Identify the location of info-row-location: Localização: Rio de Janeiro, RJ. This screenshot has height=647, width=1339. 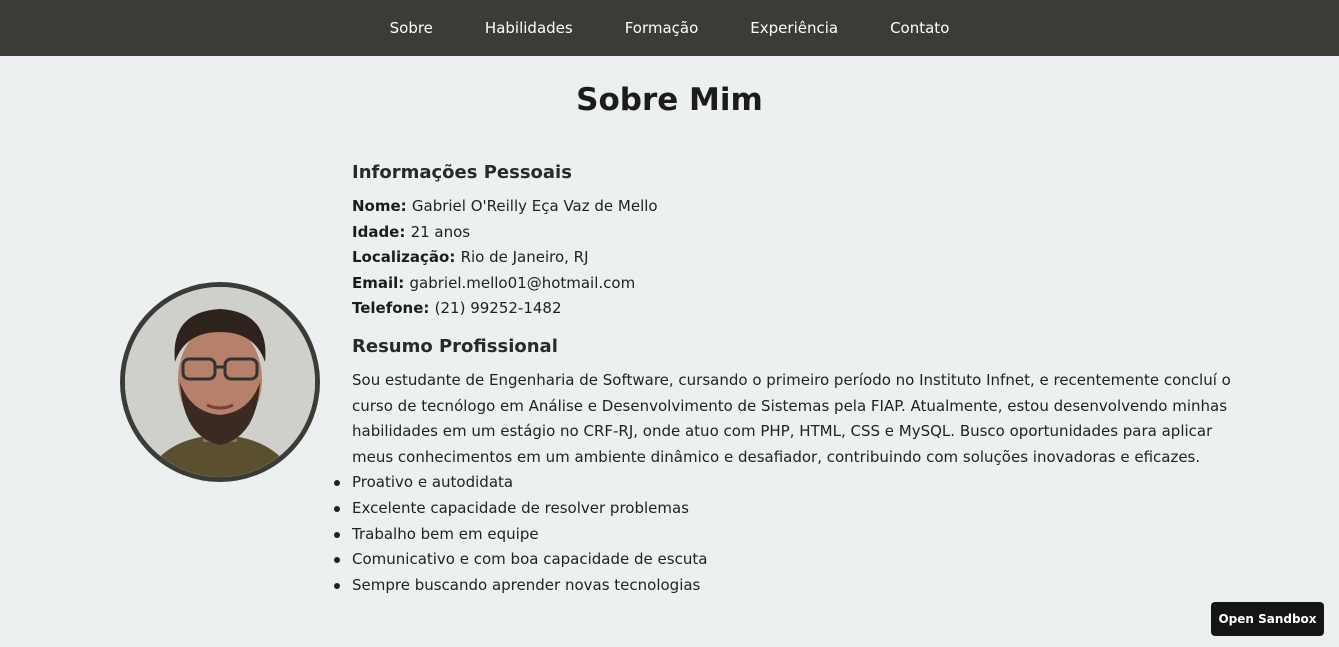
(792, 258).